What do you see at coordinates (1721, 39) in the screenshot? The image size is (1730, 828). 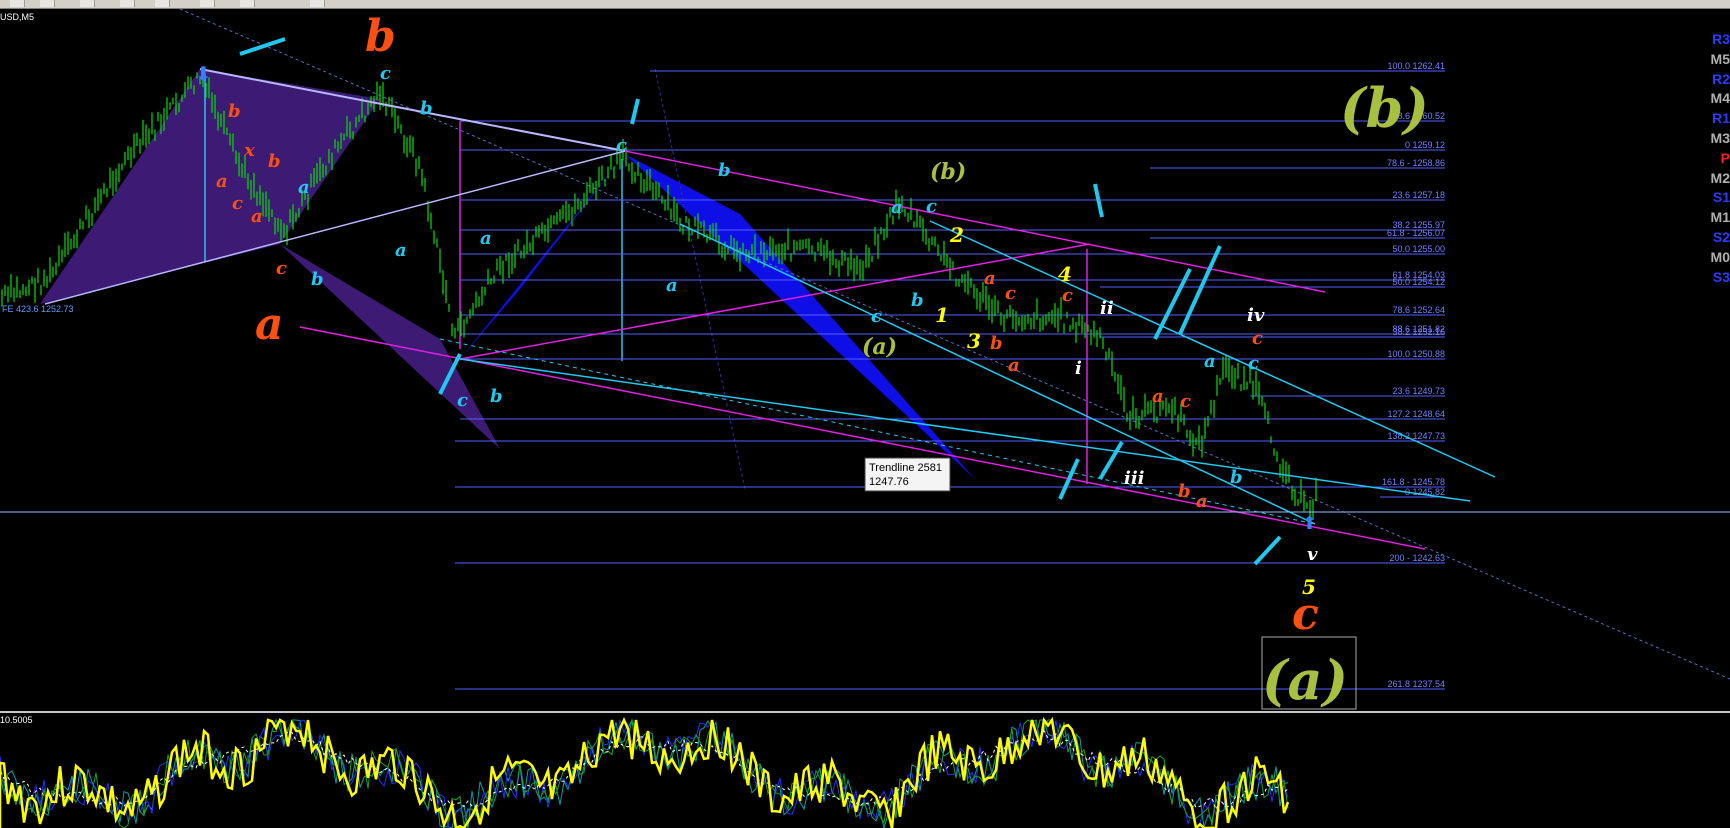 I see `pivot-label: R3` at bounding box center [1721, 39].